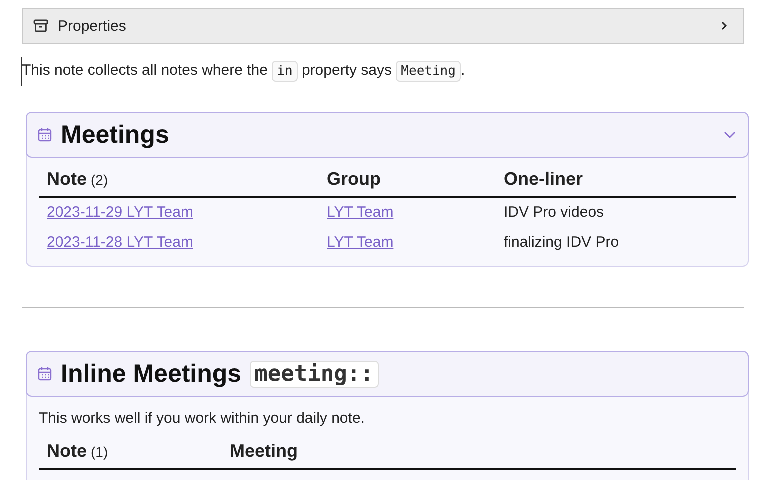  What do you see at coordinates (115, 135) in the screenshot?
I see `callout-title: Meetings` at bounding box center [115, 135].